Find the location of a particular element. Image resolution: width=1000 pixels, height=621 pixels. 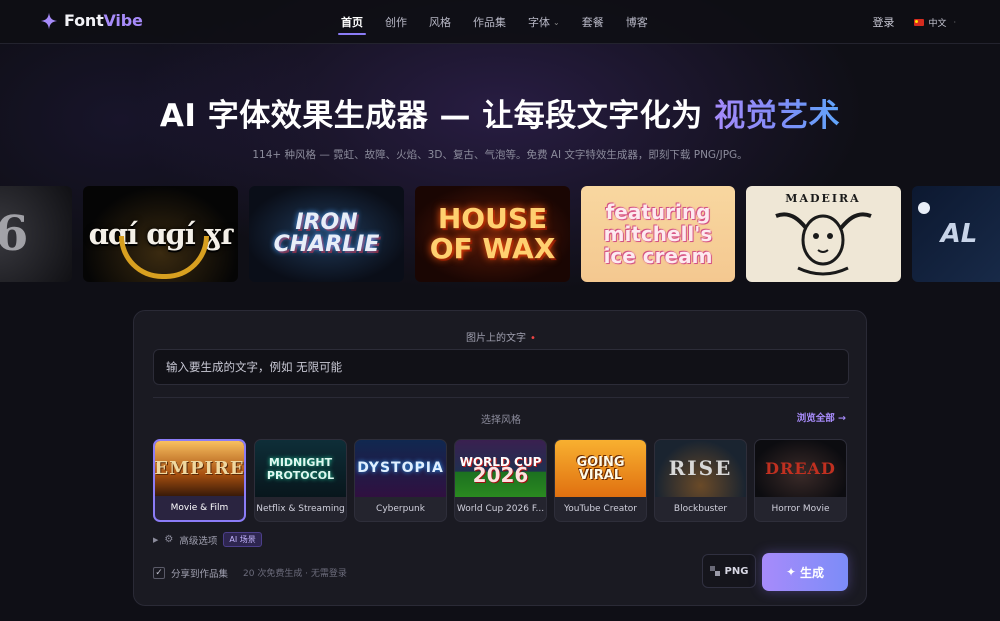

text-input is located at coordinates (501, 367).